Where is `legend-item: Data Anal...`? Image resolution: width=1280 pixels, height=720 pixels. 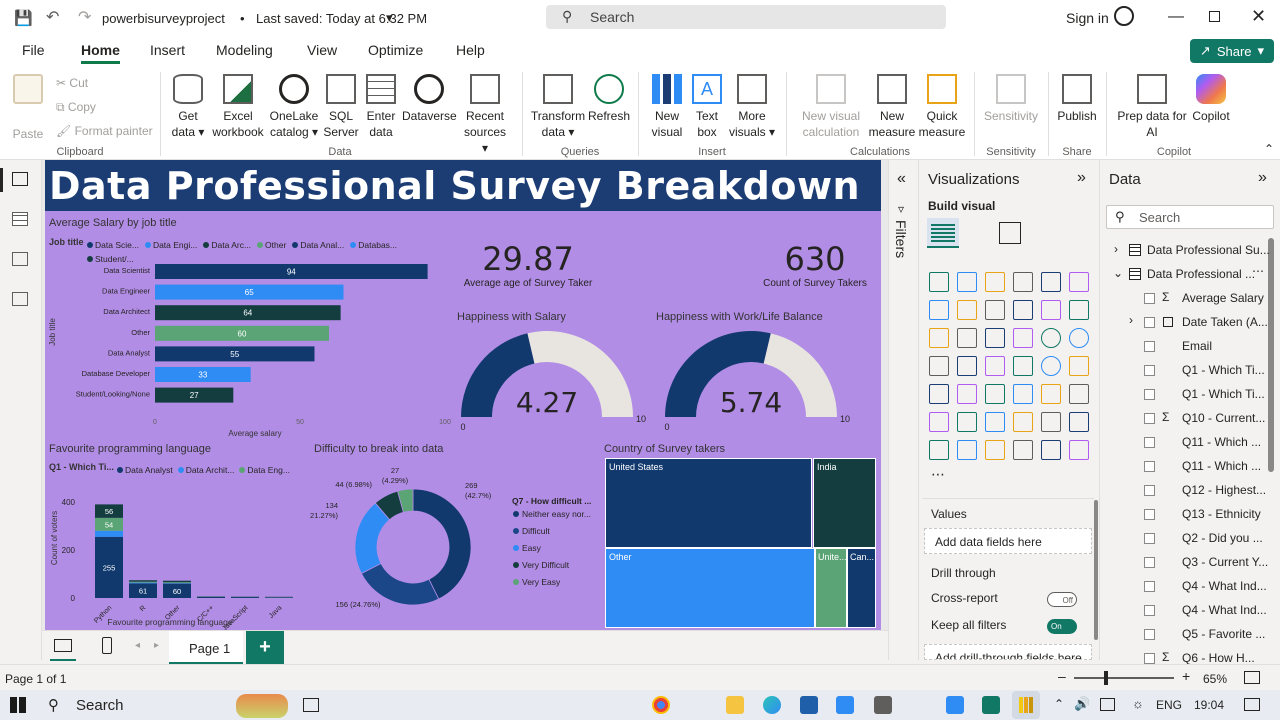 legend-item: Data Anal... is located at coordinates (318, 245).